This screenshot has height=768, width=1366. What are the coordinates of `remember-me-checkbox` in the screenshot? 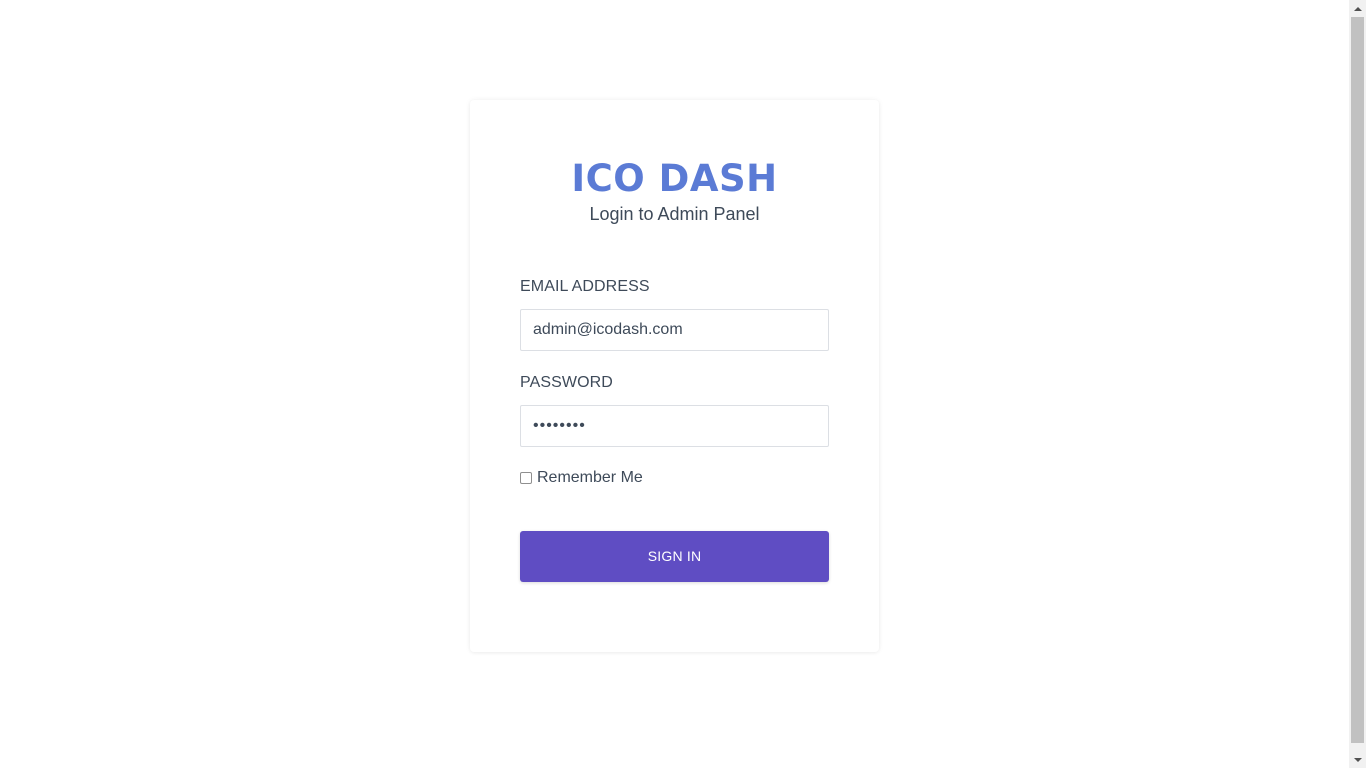 It's located at (526, 477).